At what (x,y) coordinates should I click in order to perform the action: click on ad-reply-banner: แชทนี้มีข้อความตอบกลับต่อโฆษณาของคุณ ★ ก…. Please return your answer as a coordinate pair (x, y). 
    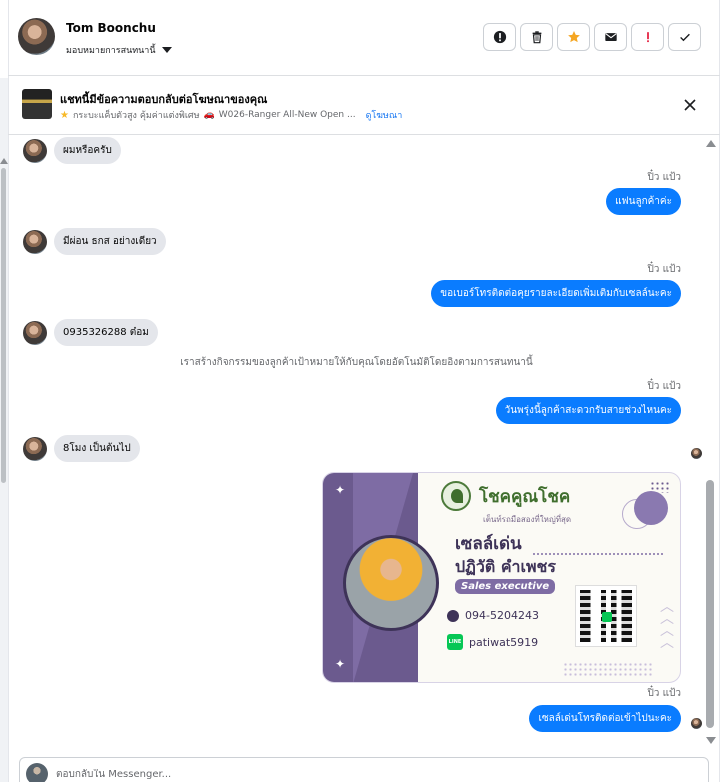
    Looking at the image, I should click on (364, 106).